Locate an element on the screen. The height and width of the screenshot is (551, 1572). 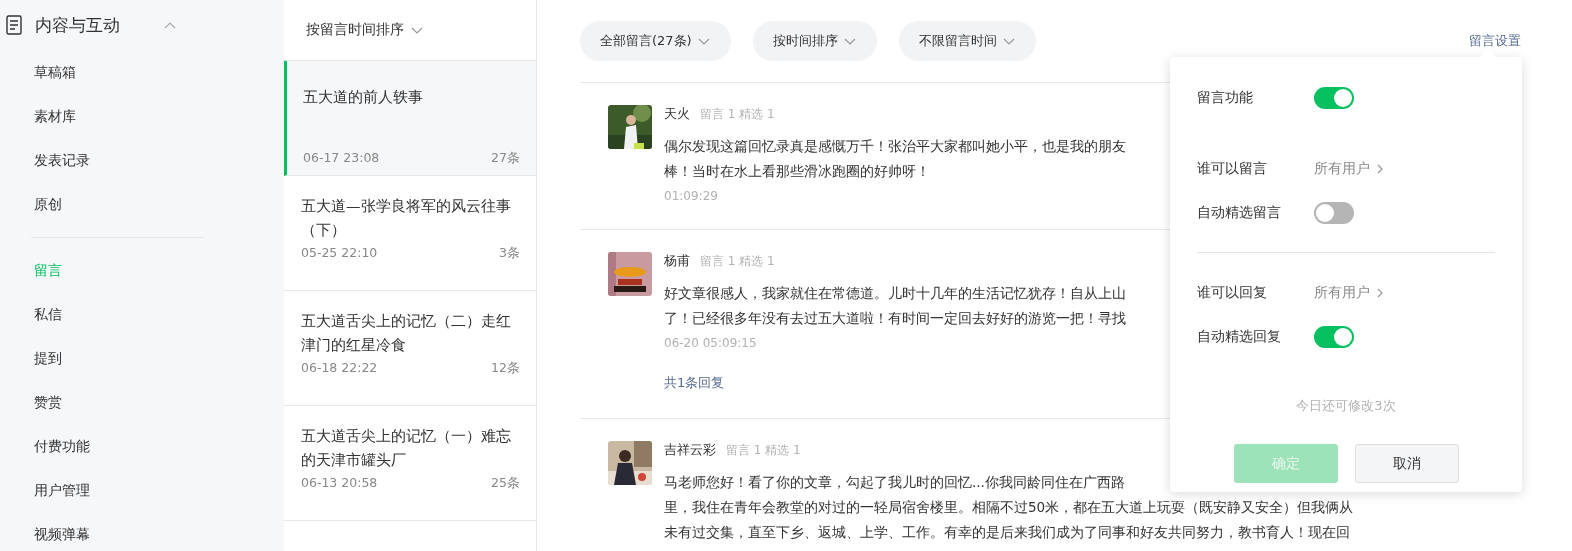
cancel-button: 取消 is located at coordinates (1406, 463).